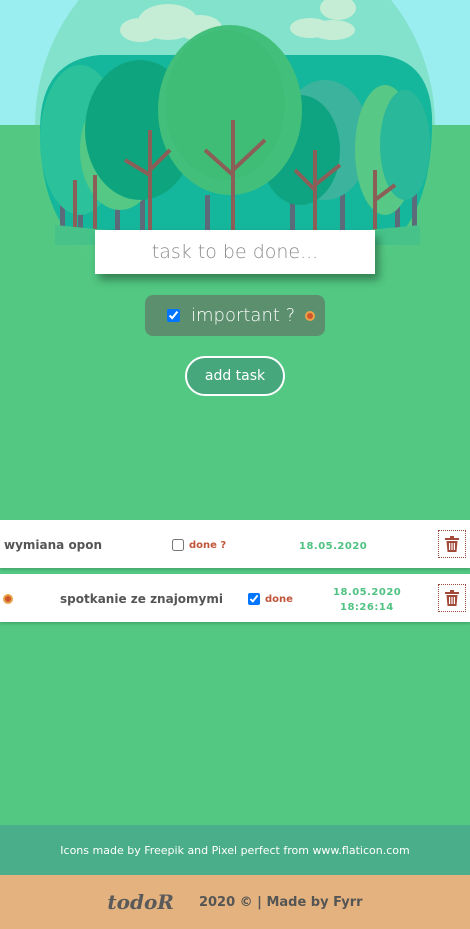 The width and height of the screenshot is (470, 929). What do you see at coordinates (208, 545) in the screenshot?
I see `done-label: done ?` at bounding box center [208, 545].